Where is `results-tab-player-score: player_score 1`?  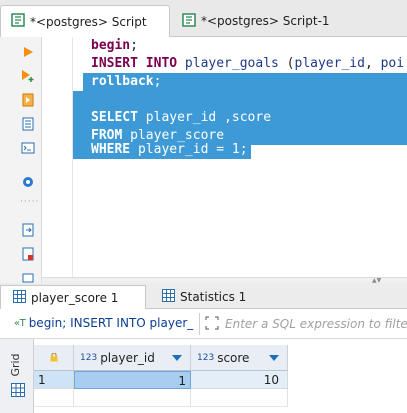 results-tab-player-score: player_score 1 is located at coordinates (73, 297).